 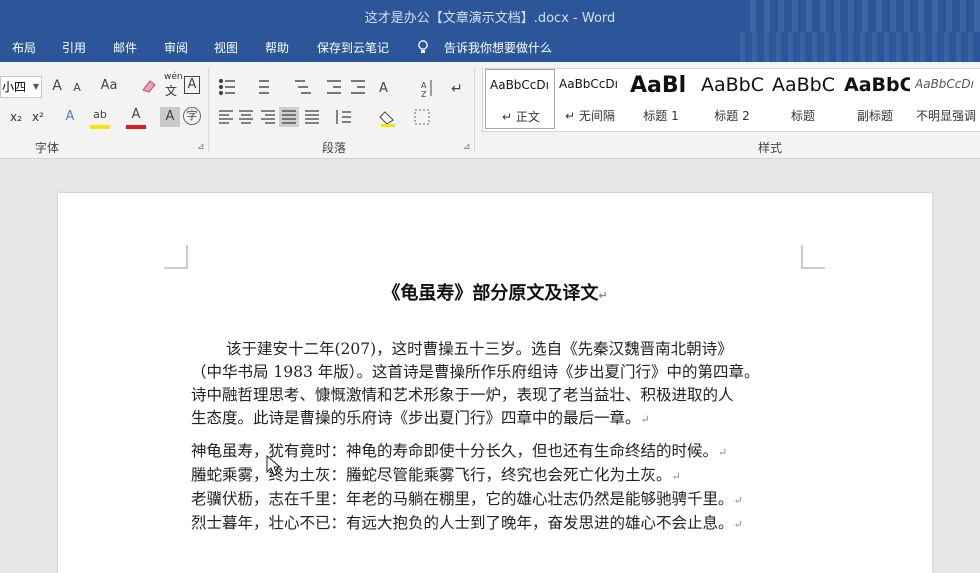 What do you see at coordinates (462, 395) in the screenshot?
I see `intro-line: 诗中融哲理思考、慷慨激情和艺术形象于一炉，表现了老当益壮、积极进取的人` at bounding box center [462, 395].